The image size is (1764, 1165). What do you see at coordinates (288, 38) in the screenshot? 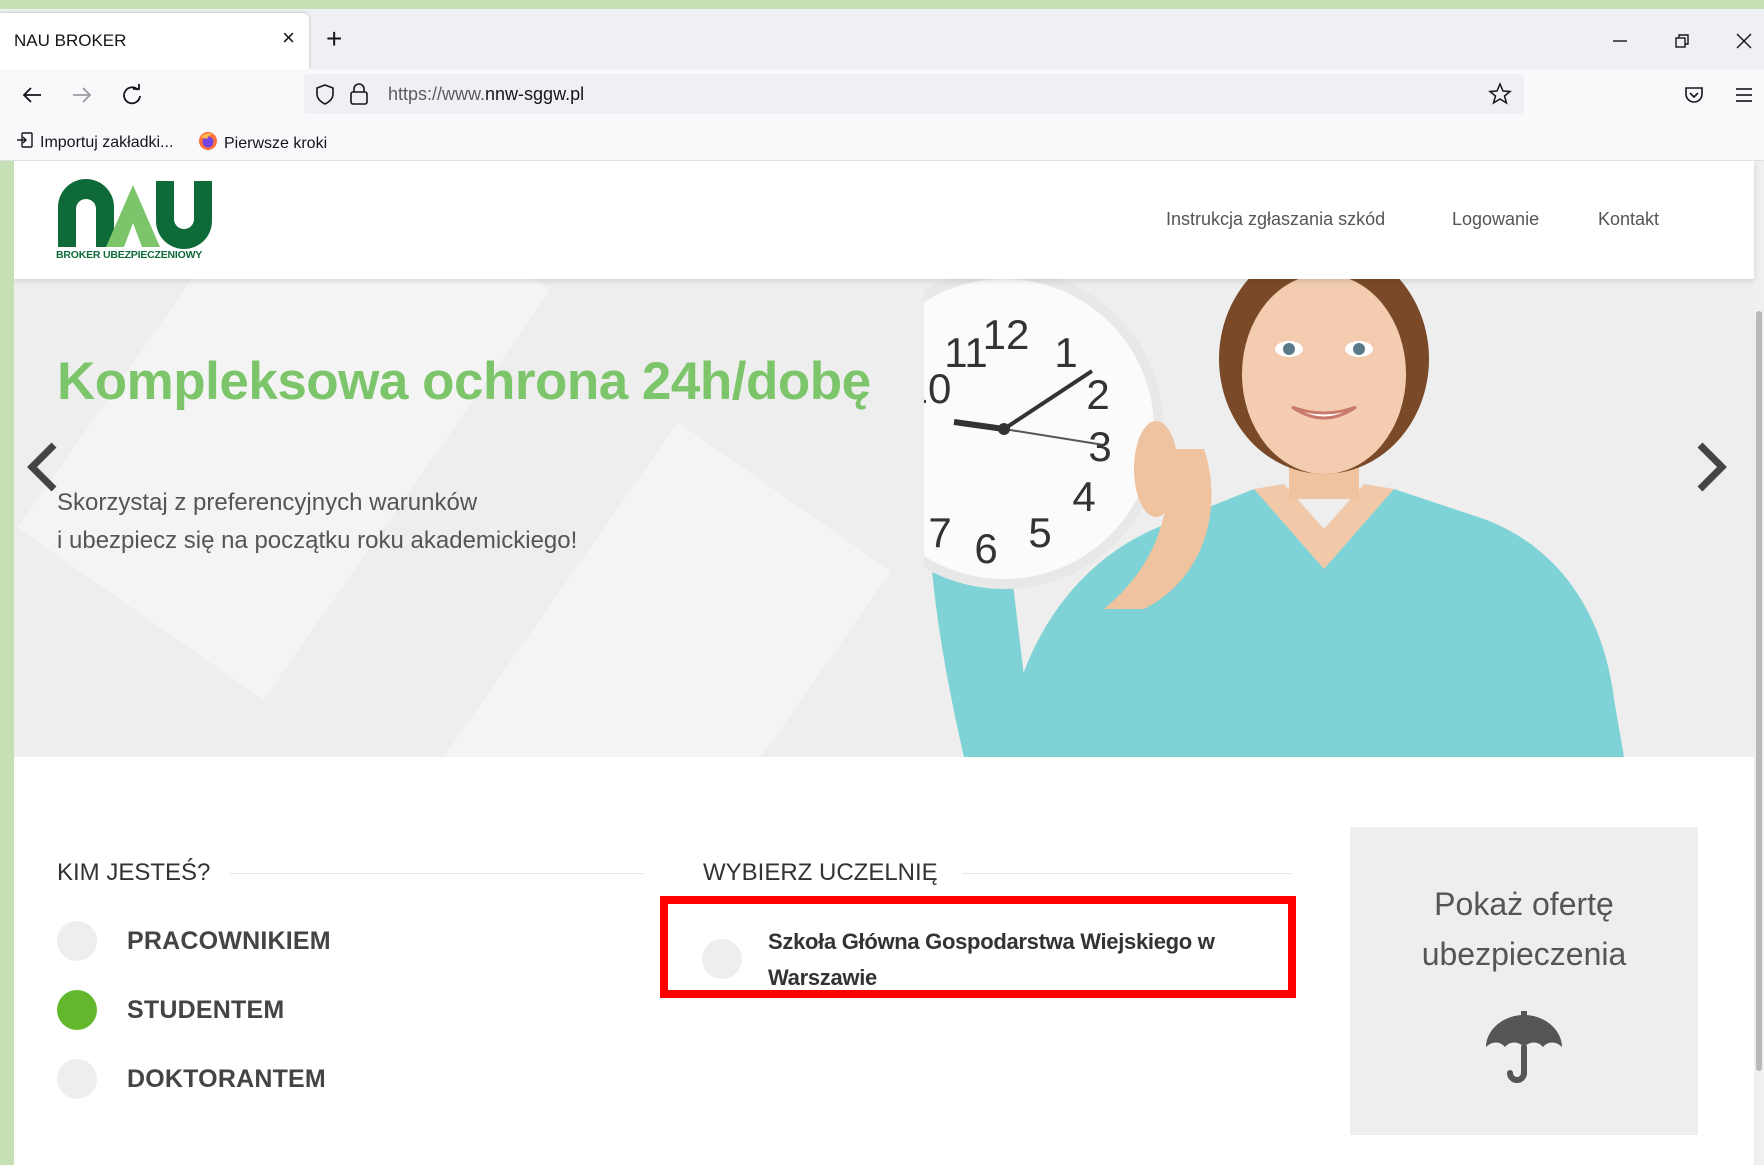
I see `tab-close-icon: ×` at bounding box center [288, 38].